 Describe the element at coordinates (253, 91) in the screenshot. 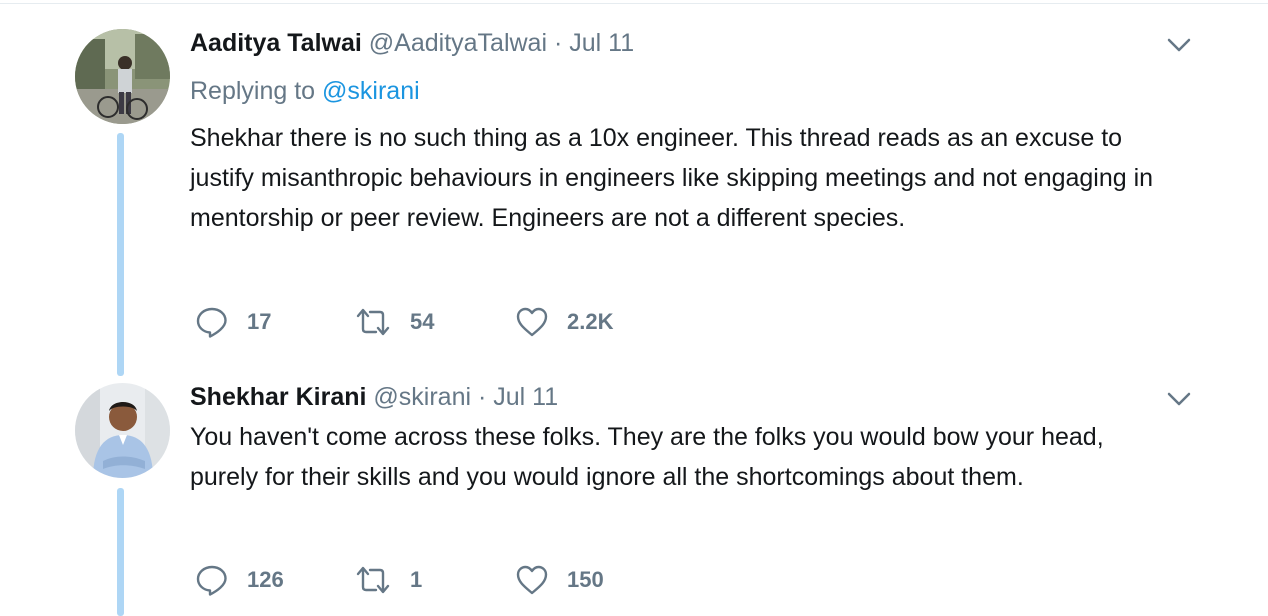

I see `replying-to-label: Replying to` at that location.